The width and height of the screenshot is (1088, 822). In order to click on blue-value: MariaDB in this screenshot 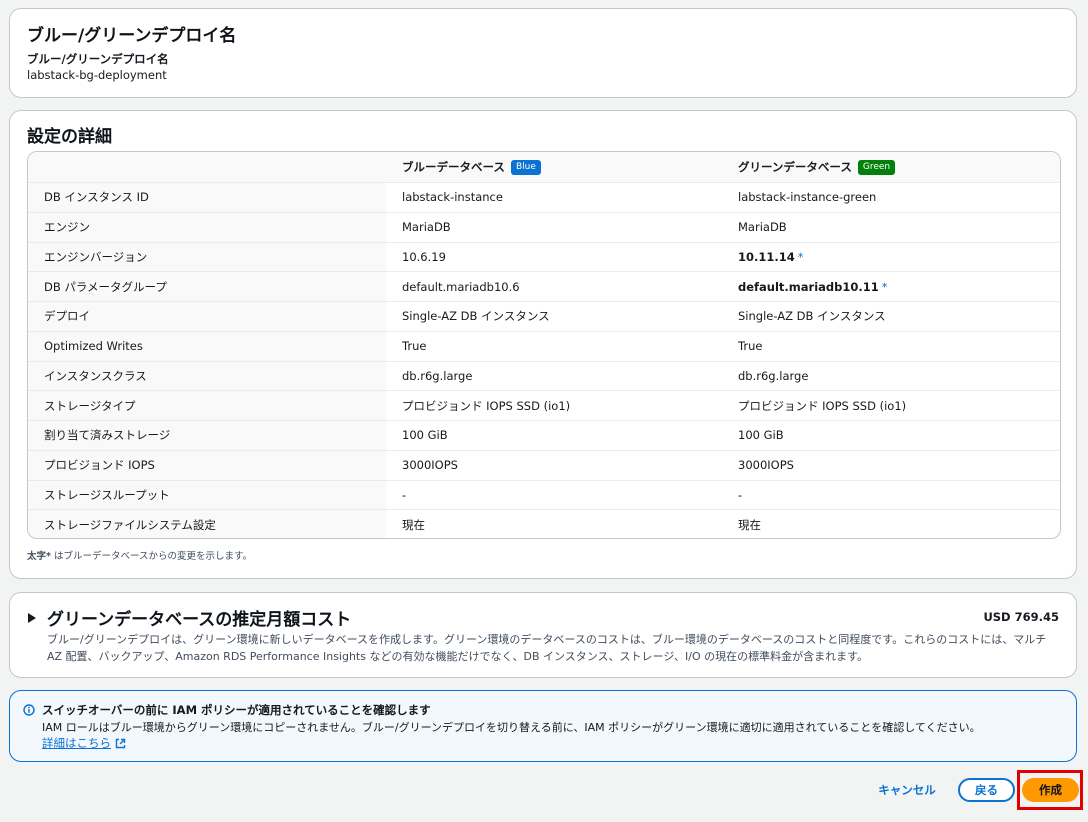, I will do `click(426, 227)`.